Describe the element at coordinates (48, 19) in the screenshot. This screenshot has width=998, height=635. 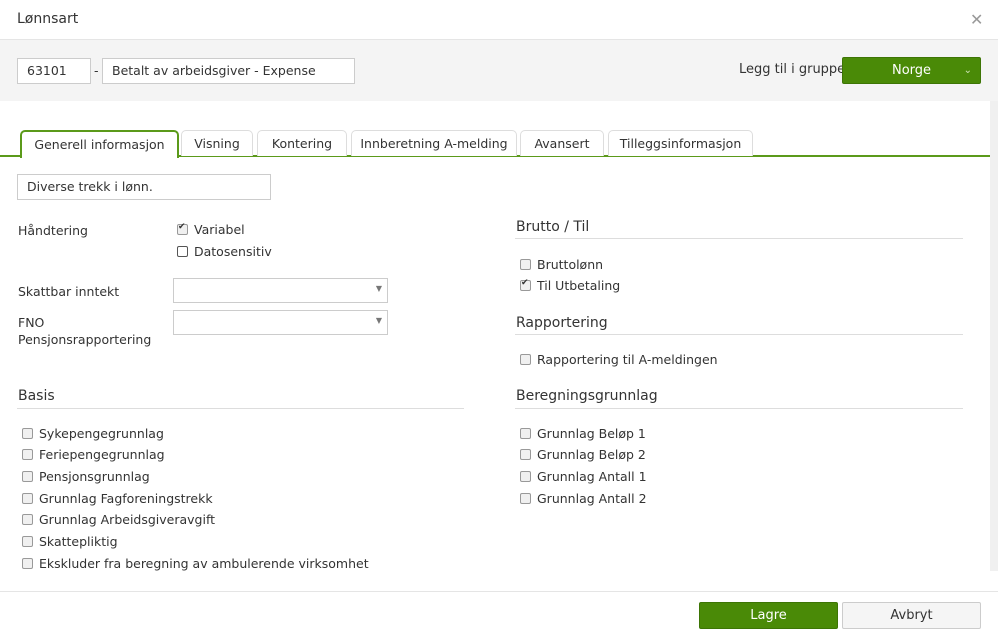
I see `dialog-title: Lønnsart` at that location.